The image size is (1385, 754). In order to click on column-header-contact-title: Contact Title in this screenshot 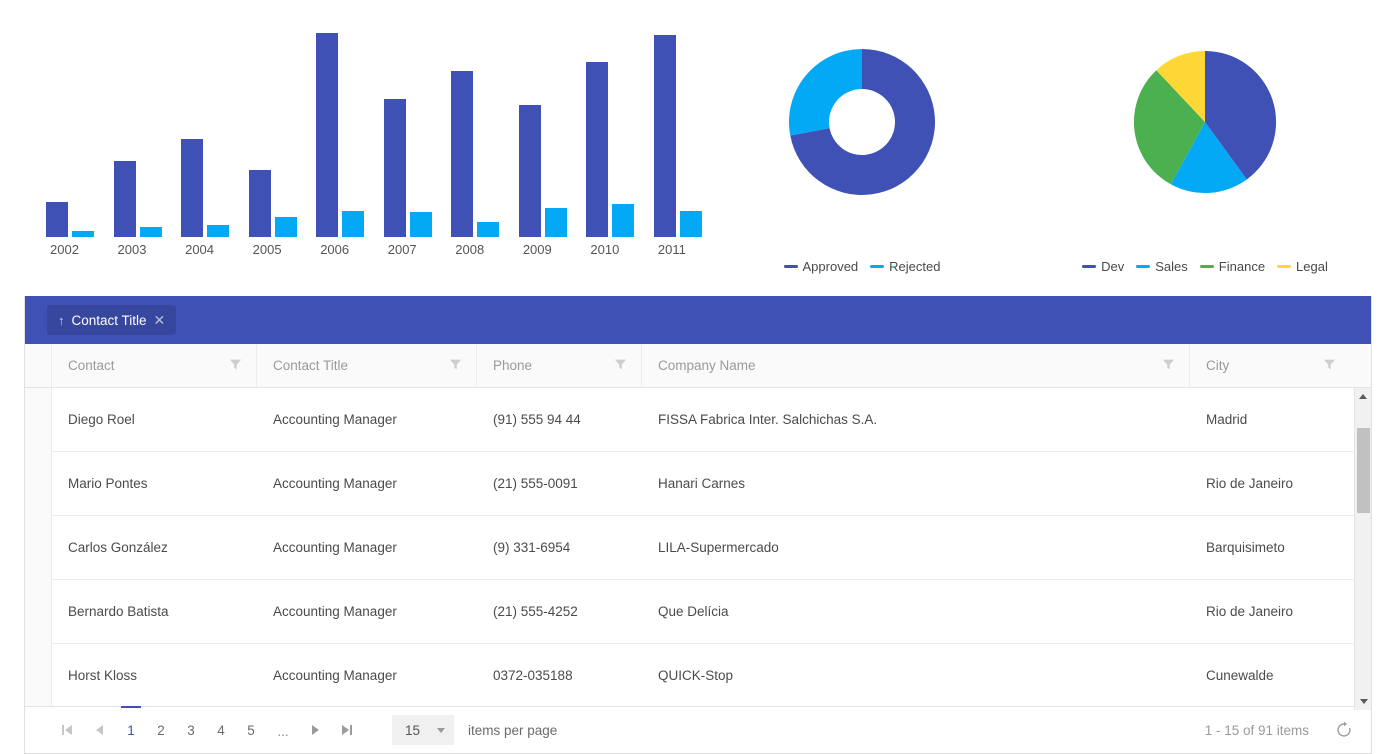, I will do `click(367, 365)`.